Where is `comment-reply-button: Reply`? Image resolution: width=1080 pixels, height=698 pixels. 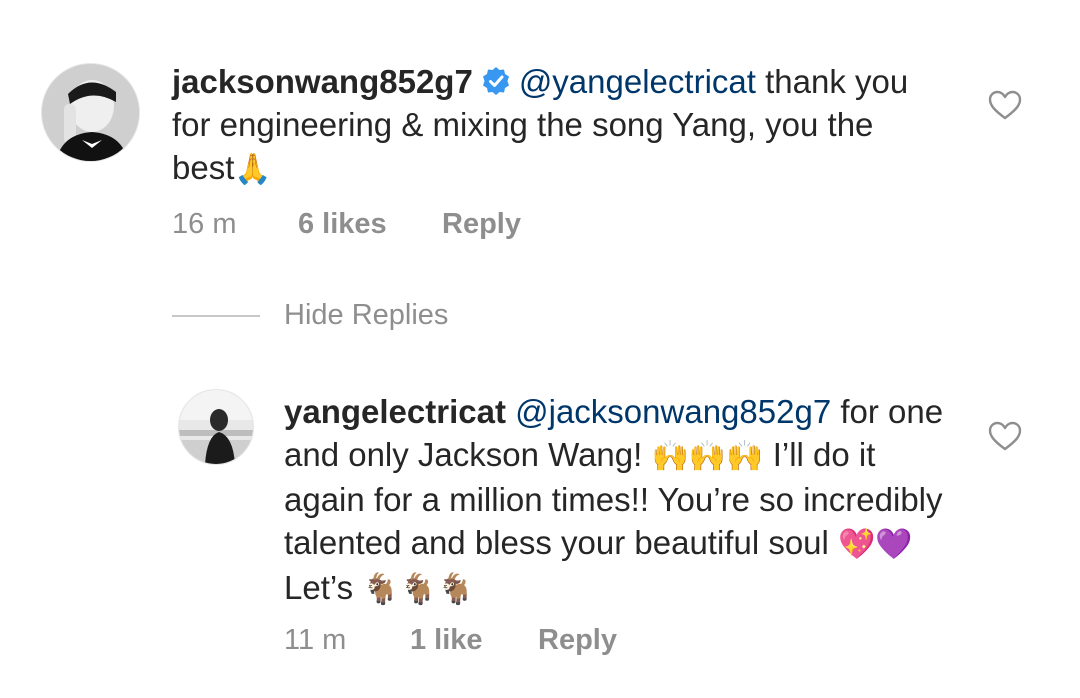 comment-reply-button: Reply is located at coordinates (481, 224).